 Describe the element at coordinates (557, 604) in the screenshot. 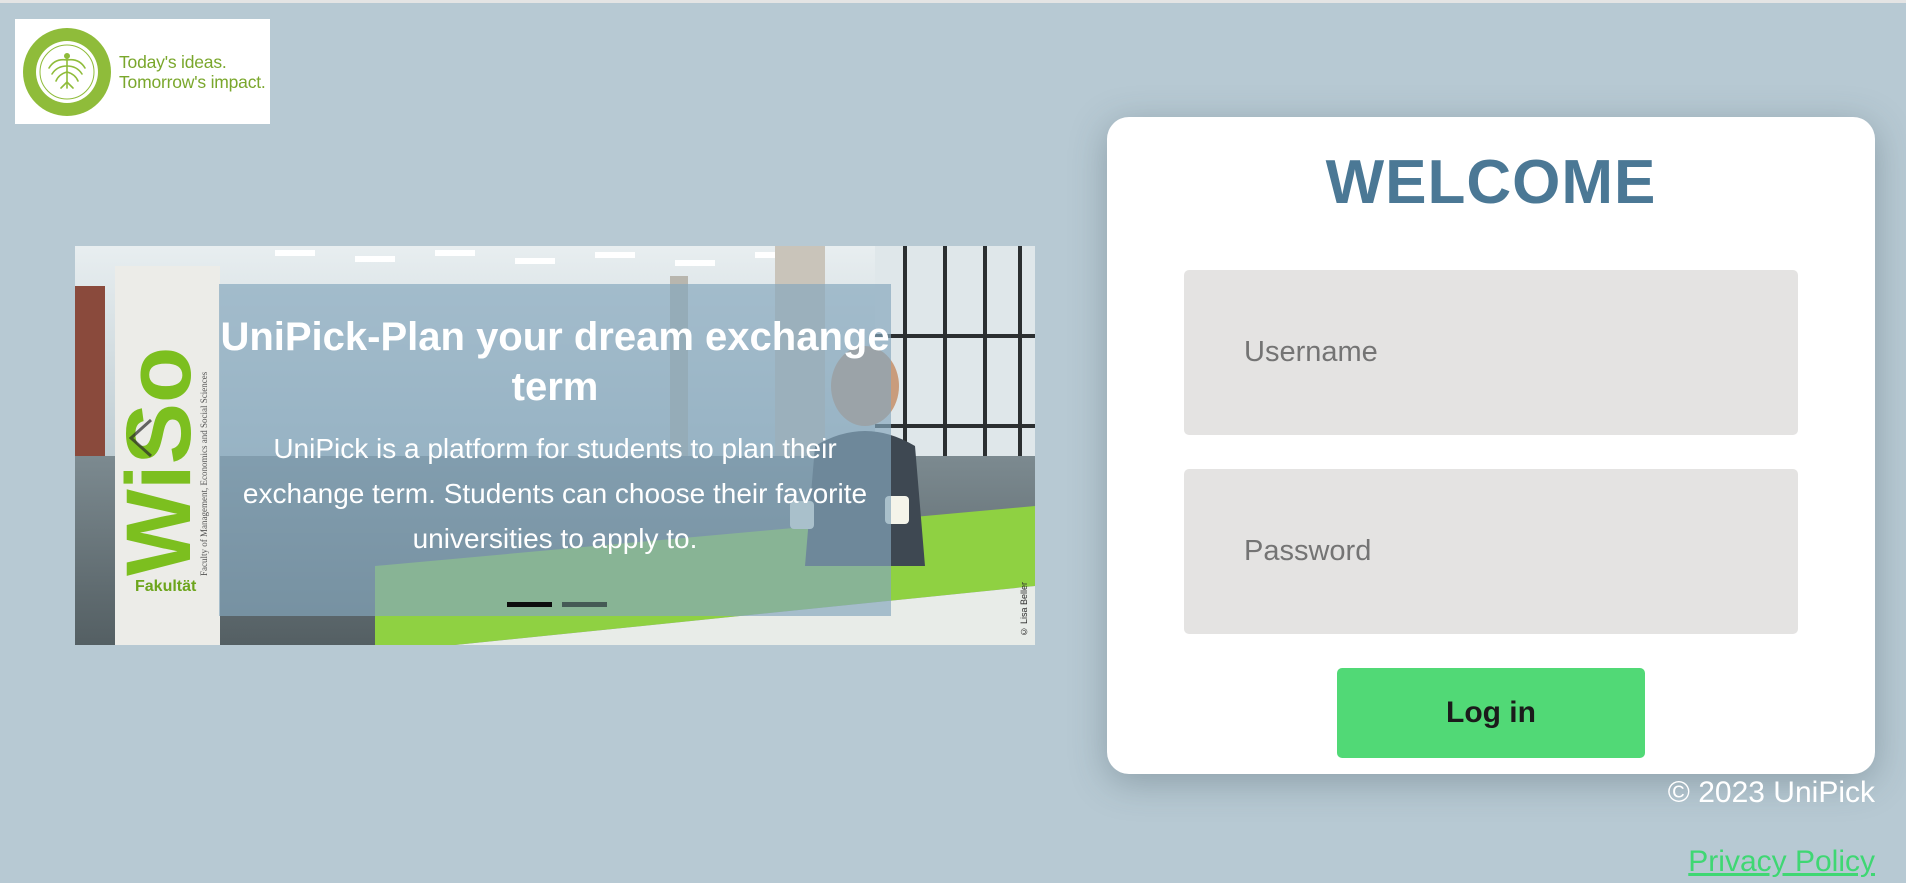

I see `carousel-indicators` at that location.